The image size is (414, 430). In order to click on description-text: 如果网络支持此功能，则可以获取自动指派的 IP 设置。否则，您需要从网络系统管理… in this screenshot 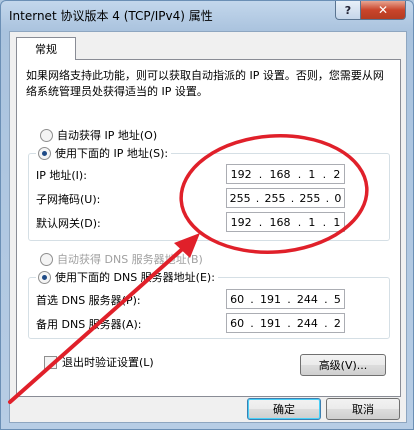, I will do `click(205, 83)`.